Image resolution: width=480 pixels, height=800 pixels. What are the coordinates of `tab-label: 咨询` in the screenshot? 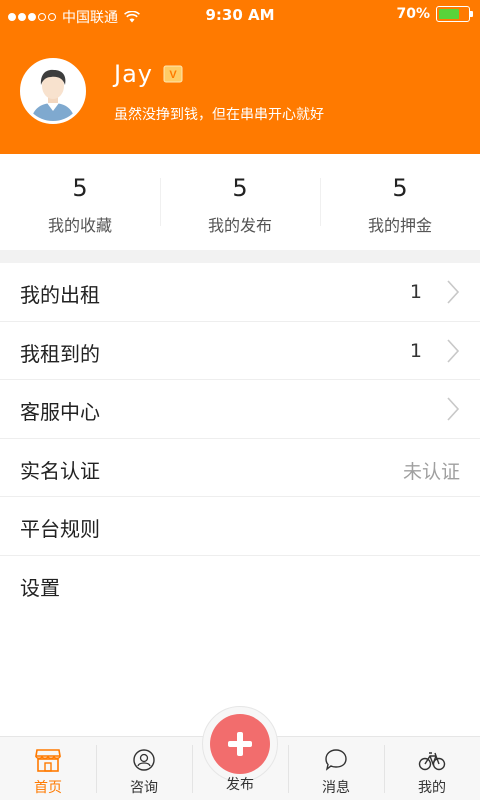 It's located at (144, 788).